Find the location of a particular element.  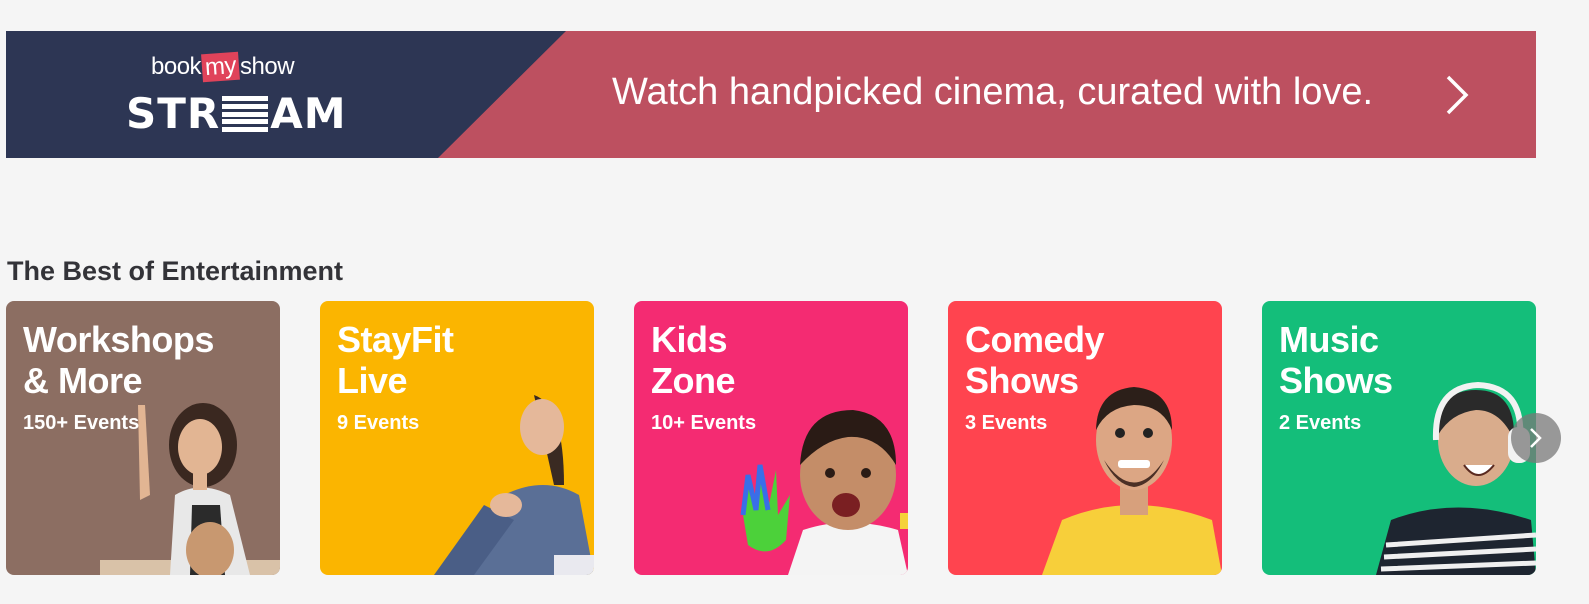

card-event-count: 2 Events is located at coordinates (1320, 423).